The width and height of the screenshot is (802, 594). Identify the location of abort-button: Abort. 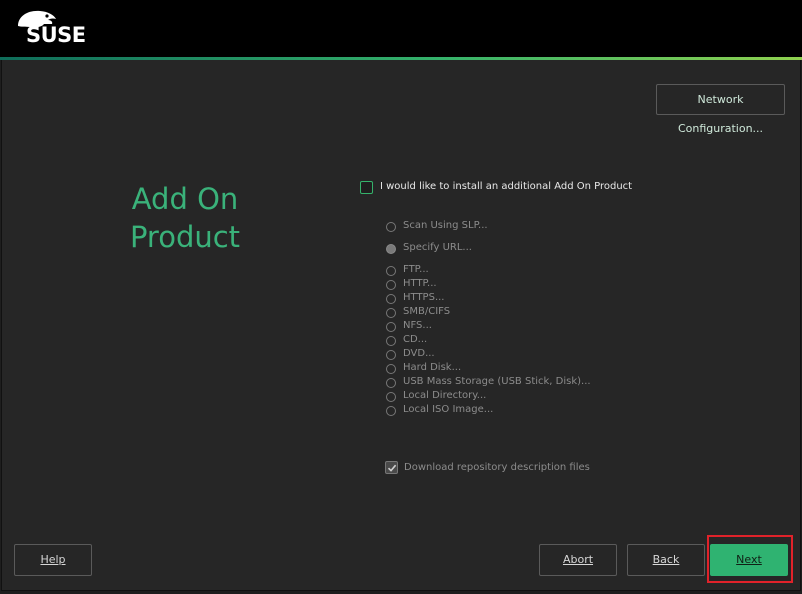
(578, 560).